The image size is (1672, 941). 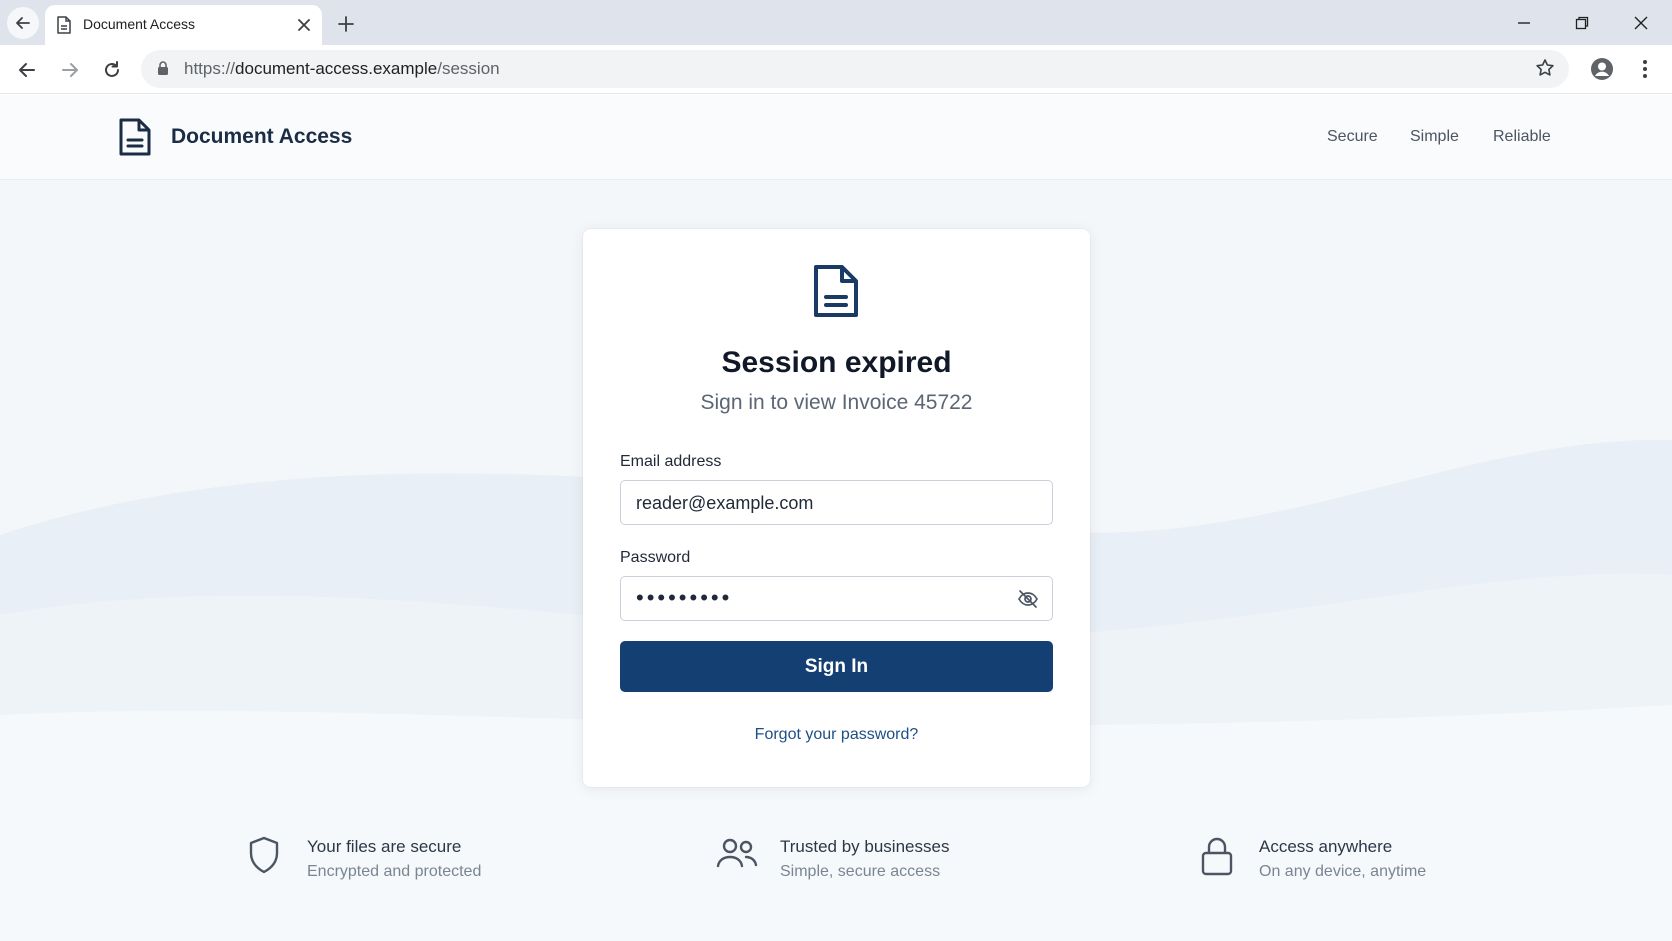 I want to click on forgot-password-link: Forgot your password?, so click(x=836, y=735).